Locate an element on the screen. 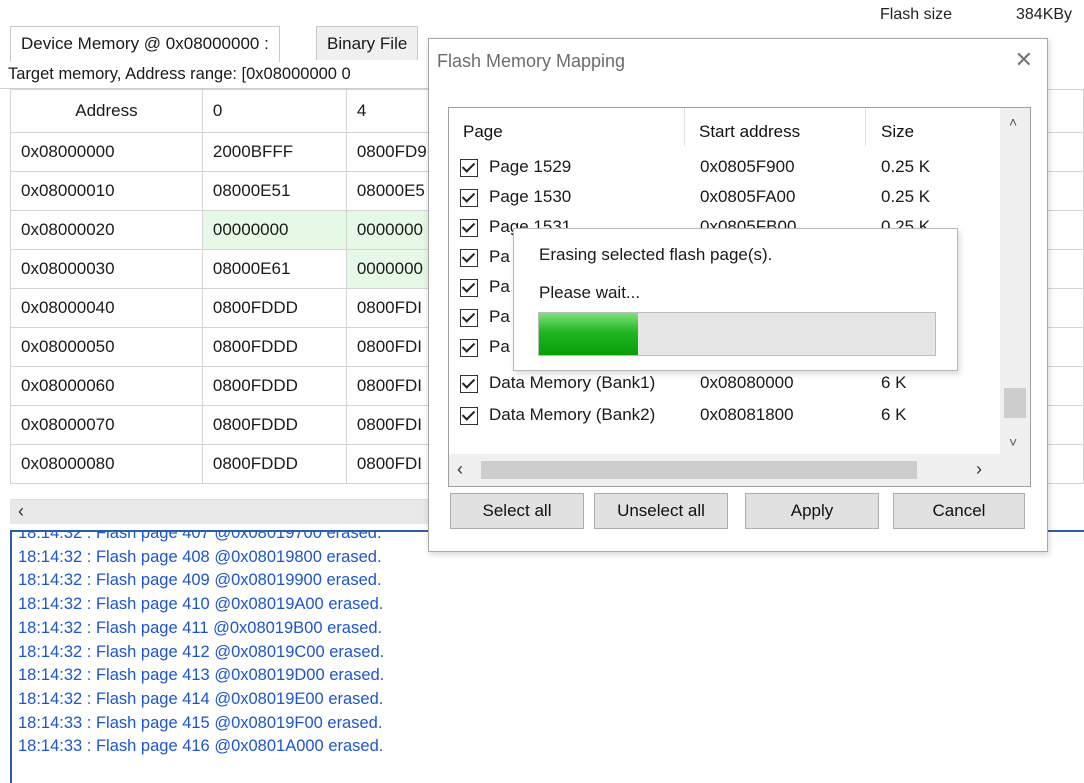  value-cell: 08000E61 is located at coordinates (274, 269).